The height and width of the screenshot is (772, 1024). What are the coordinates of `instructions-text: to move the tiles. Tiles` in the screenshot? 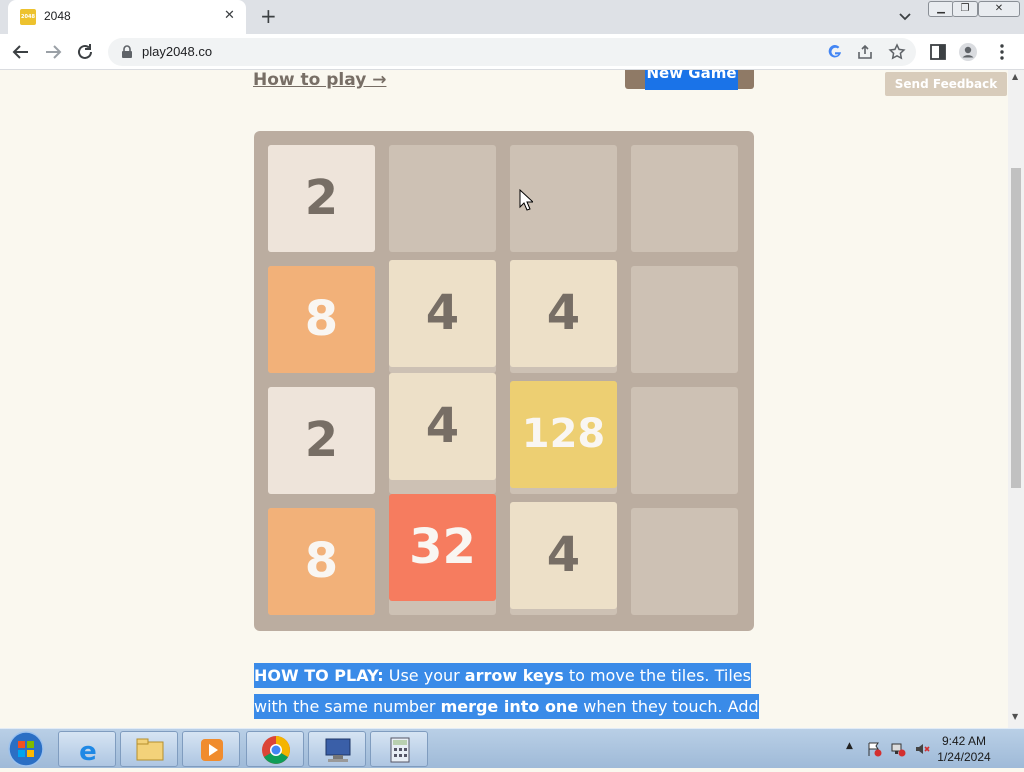 It's located at (657, 675).